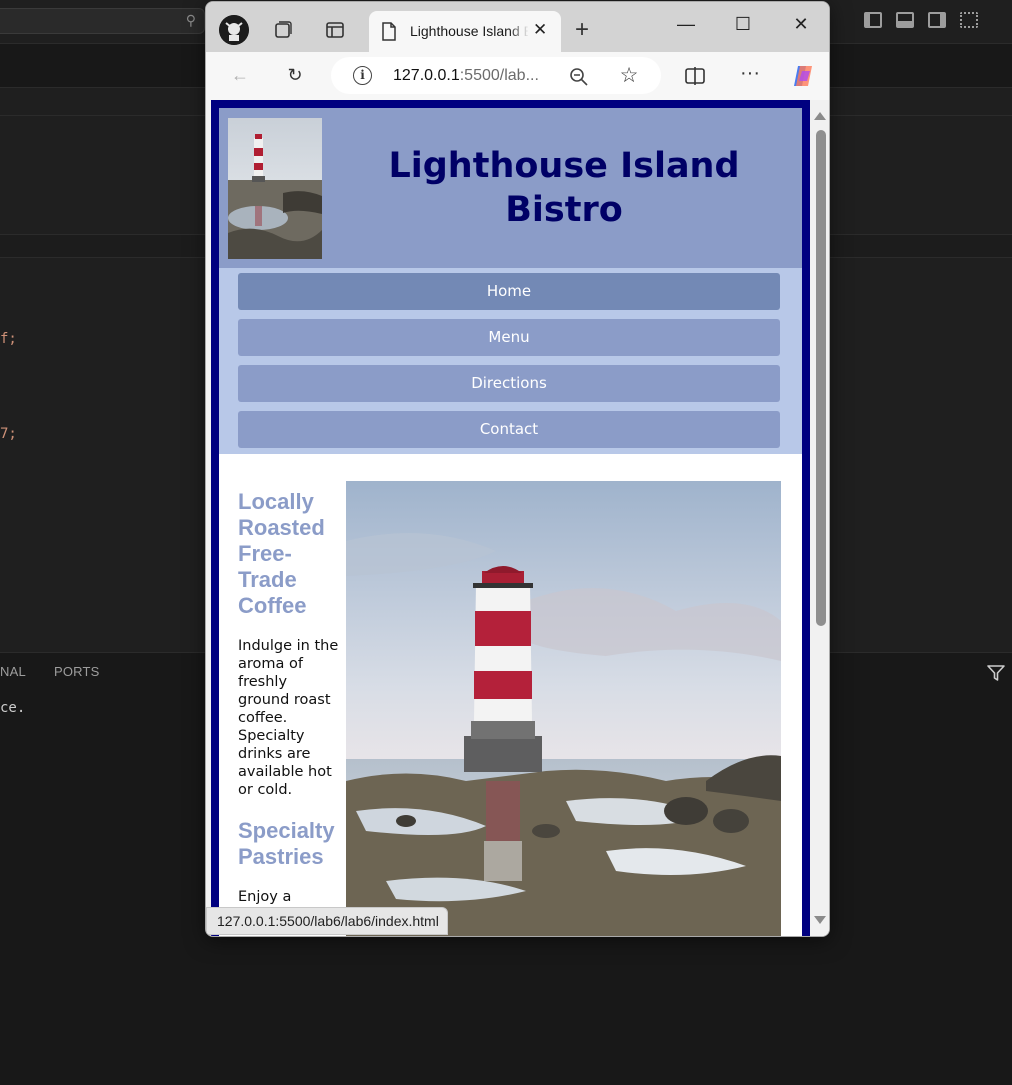  Describe the element at coordinates (564, 166) in the screenshot. I see `site-title-line: Lighthouse Island` at that location.